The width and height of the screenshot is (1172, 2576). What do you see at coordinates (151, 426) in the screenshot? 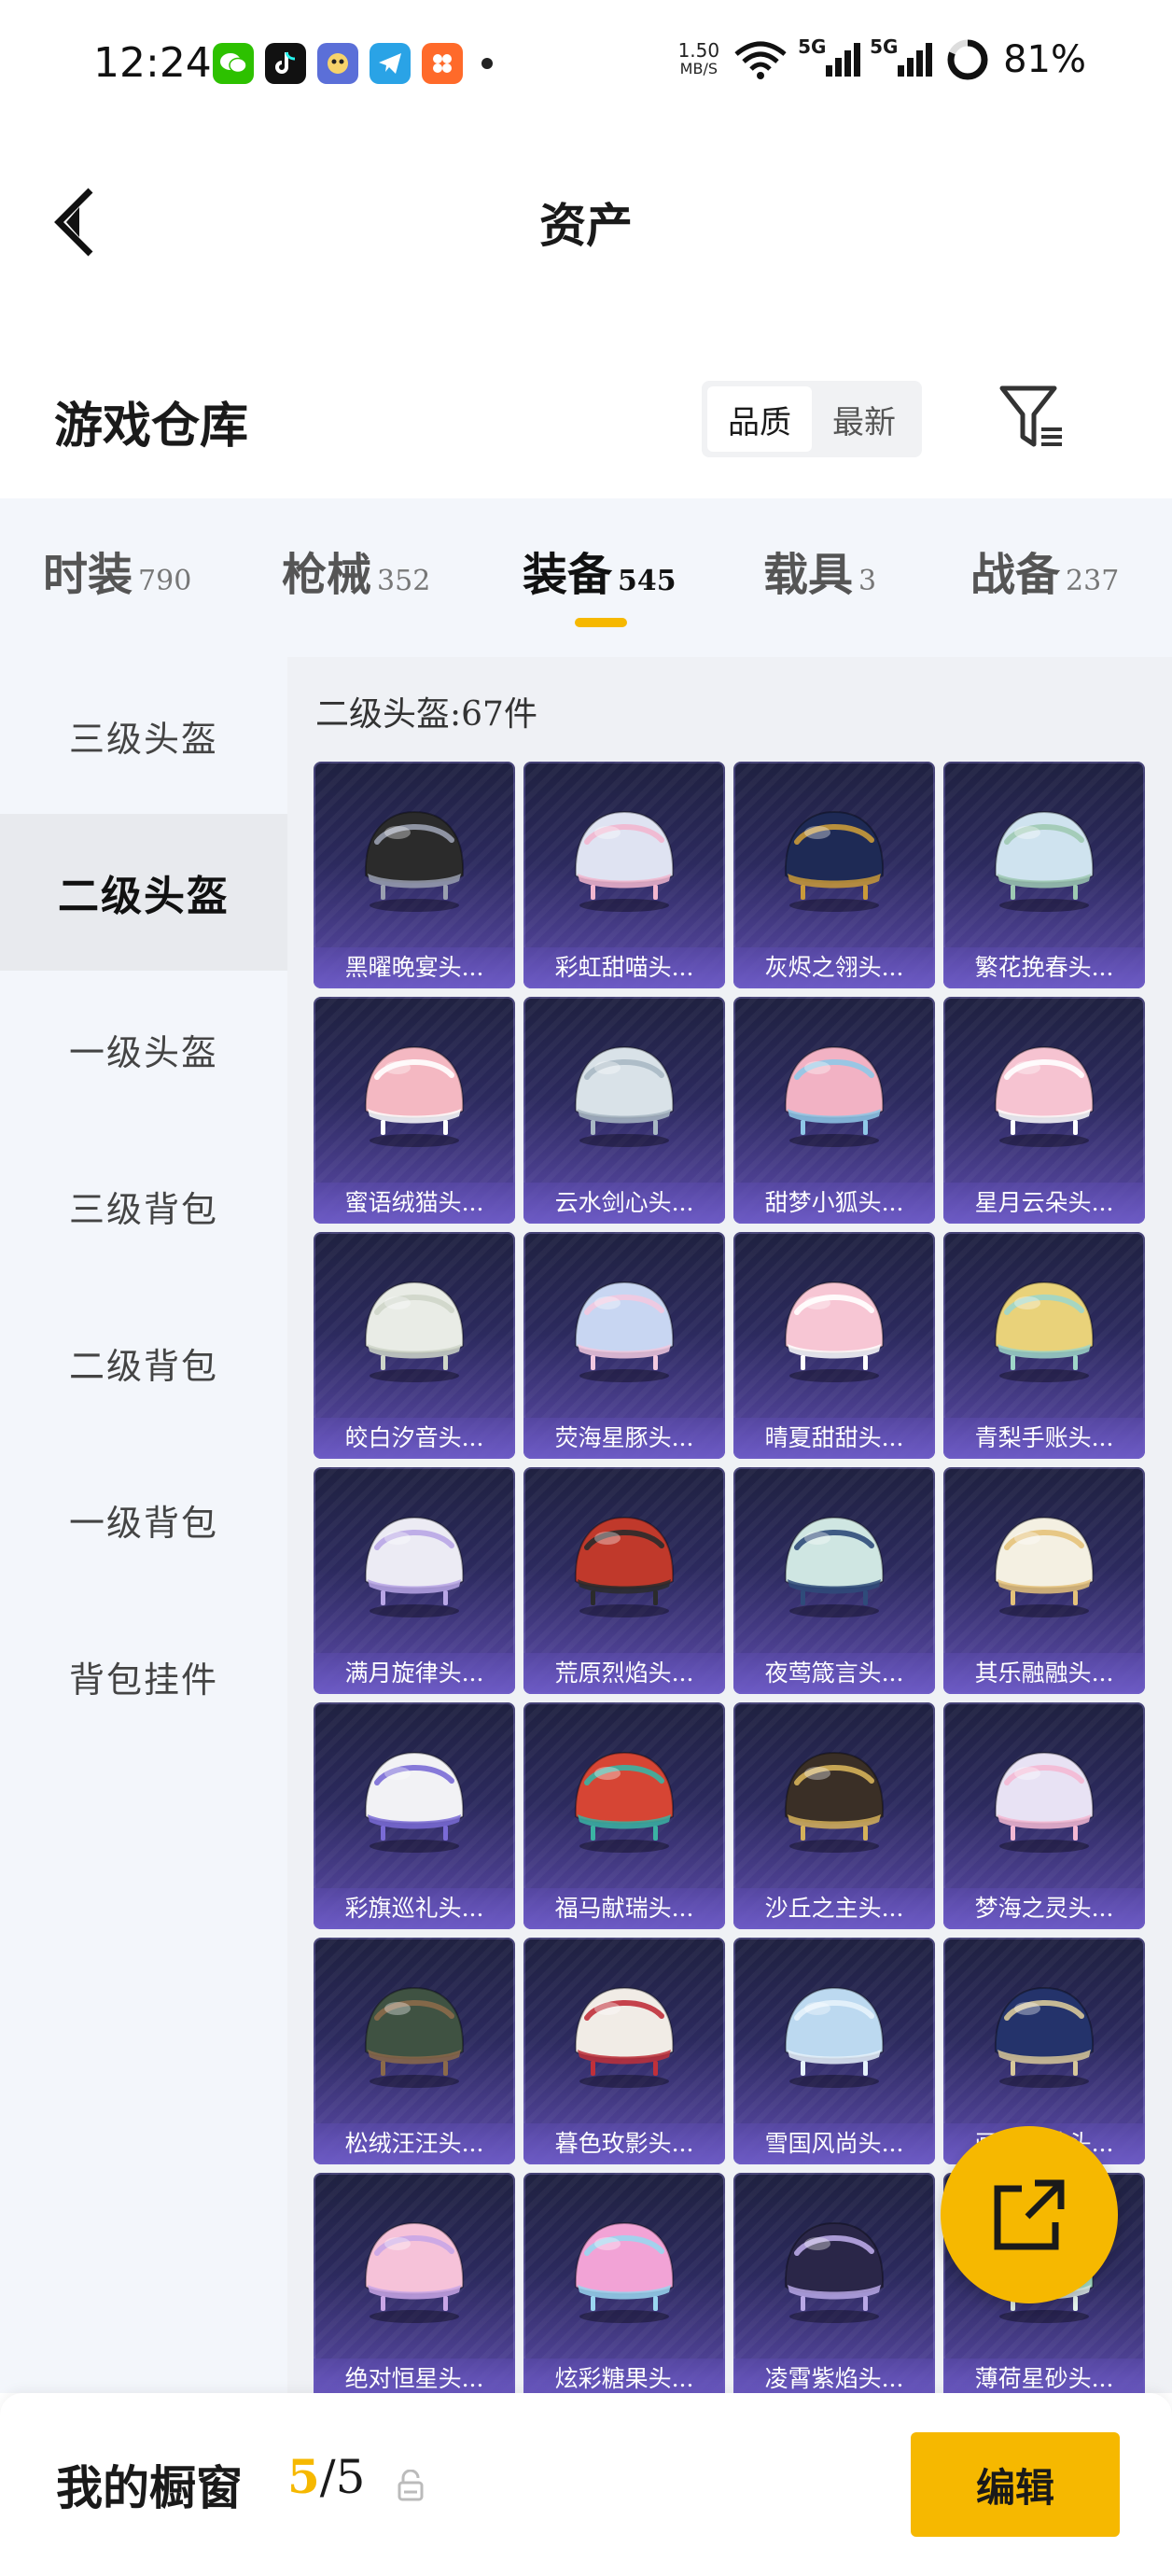
I see `warehouse-title: 游戏仓库` at bounding box center [151, 426].